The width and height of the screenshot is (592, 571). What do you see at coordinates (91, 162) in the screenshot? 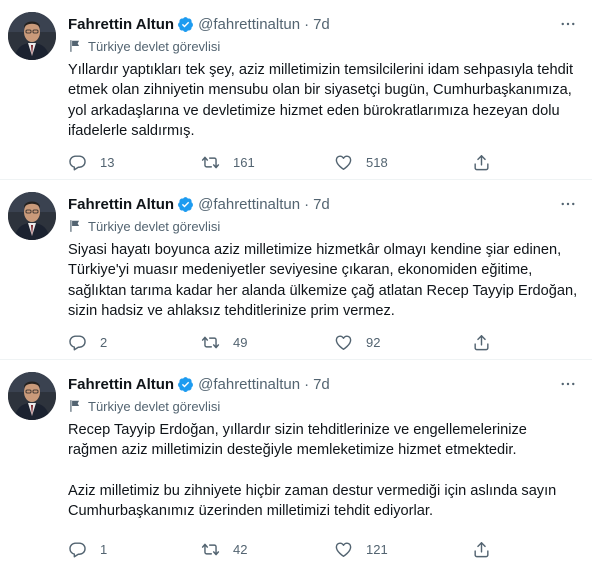
I see `reply-button: 13` at bounding box center [91, 162].